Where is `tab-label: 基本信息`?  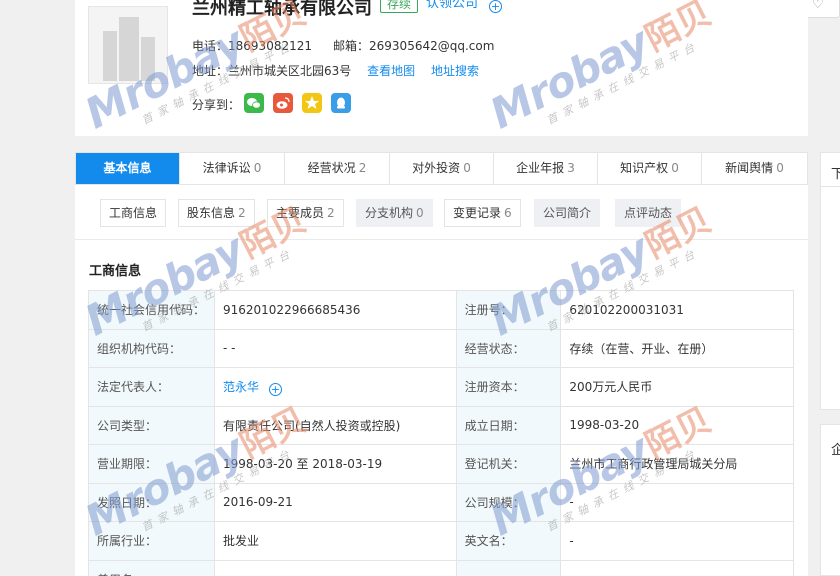 tab-label: 基本信息 is located at coordinates (127, 168).